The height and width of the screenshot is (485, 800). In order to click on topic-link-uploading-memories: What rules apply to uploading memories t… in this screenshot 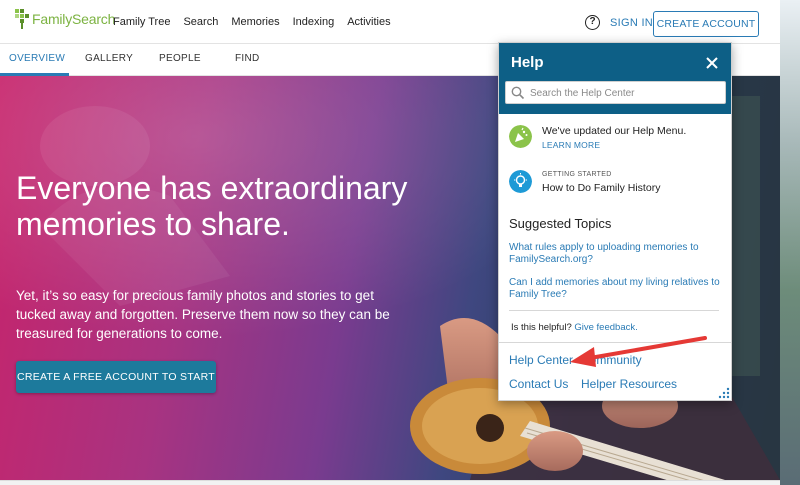, I will do `click(615, 254)`.